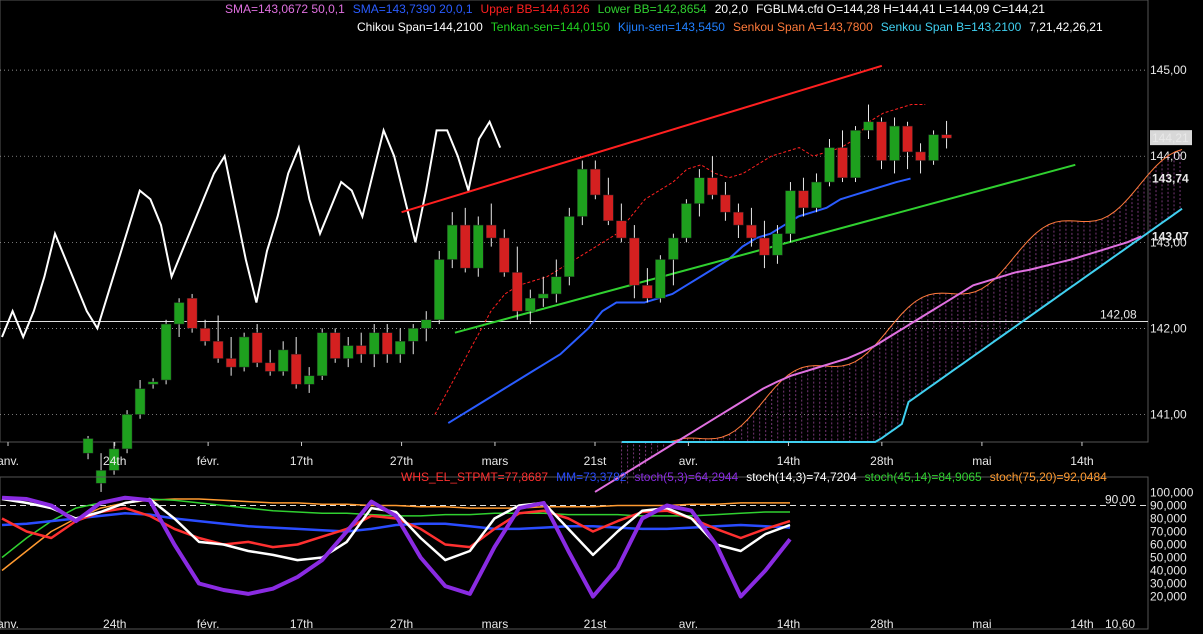 This screenshot has width=1203, height=634. I want to click on date-tick-label: 21st, so click(595, 461).